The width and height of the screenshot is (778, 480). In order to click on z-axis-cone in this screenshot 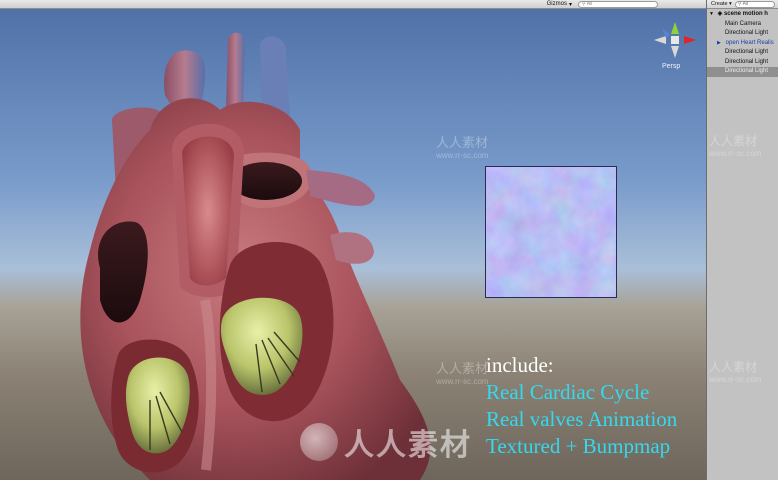, I will do `click(666, 33)`.